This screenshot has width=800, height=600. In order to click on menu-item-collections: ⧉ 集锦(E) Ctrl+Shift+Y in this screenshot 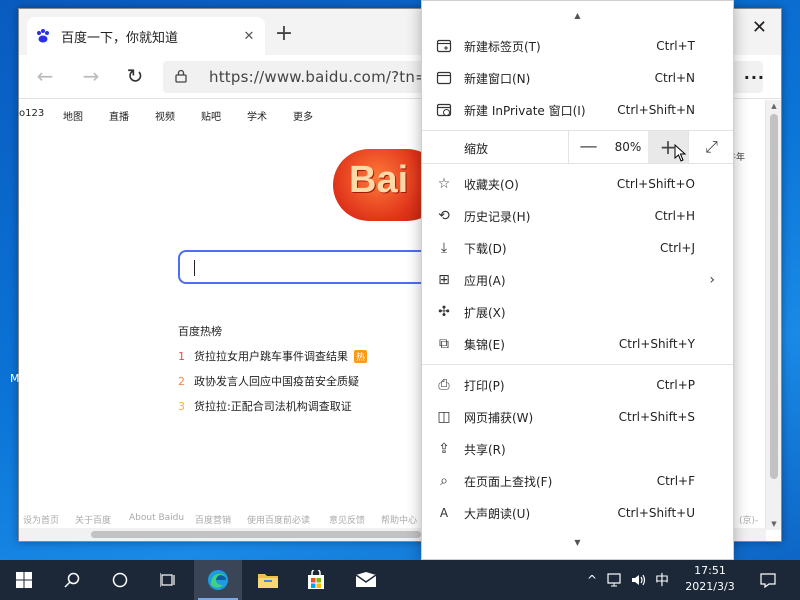, I will do `click(577, 344)`.